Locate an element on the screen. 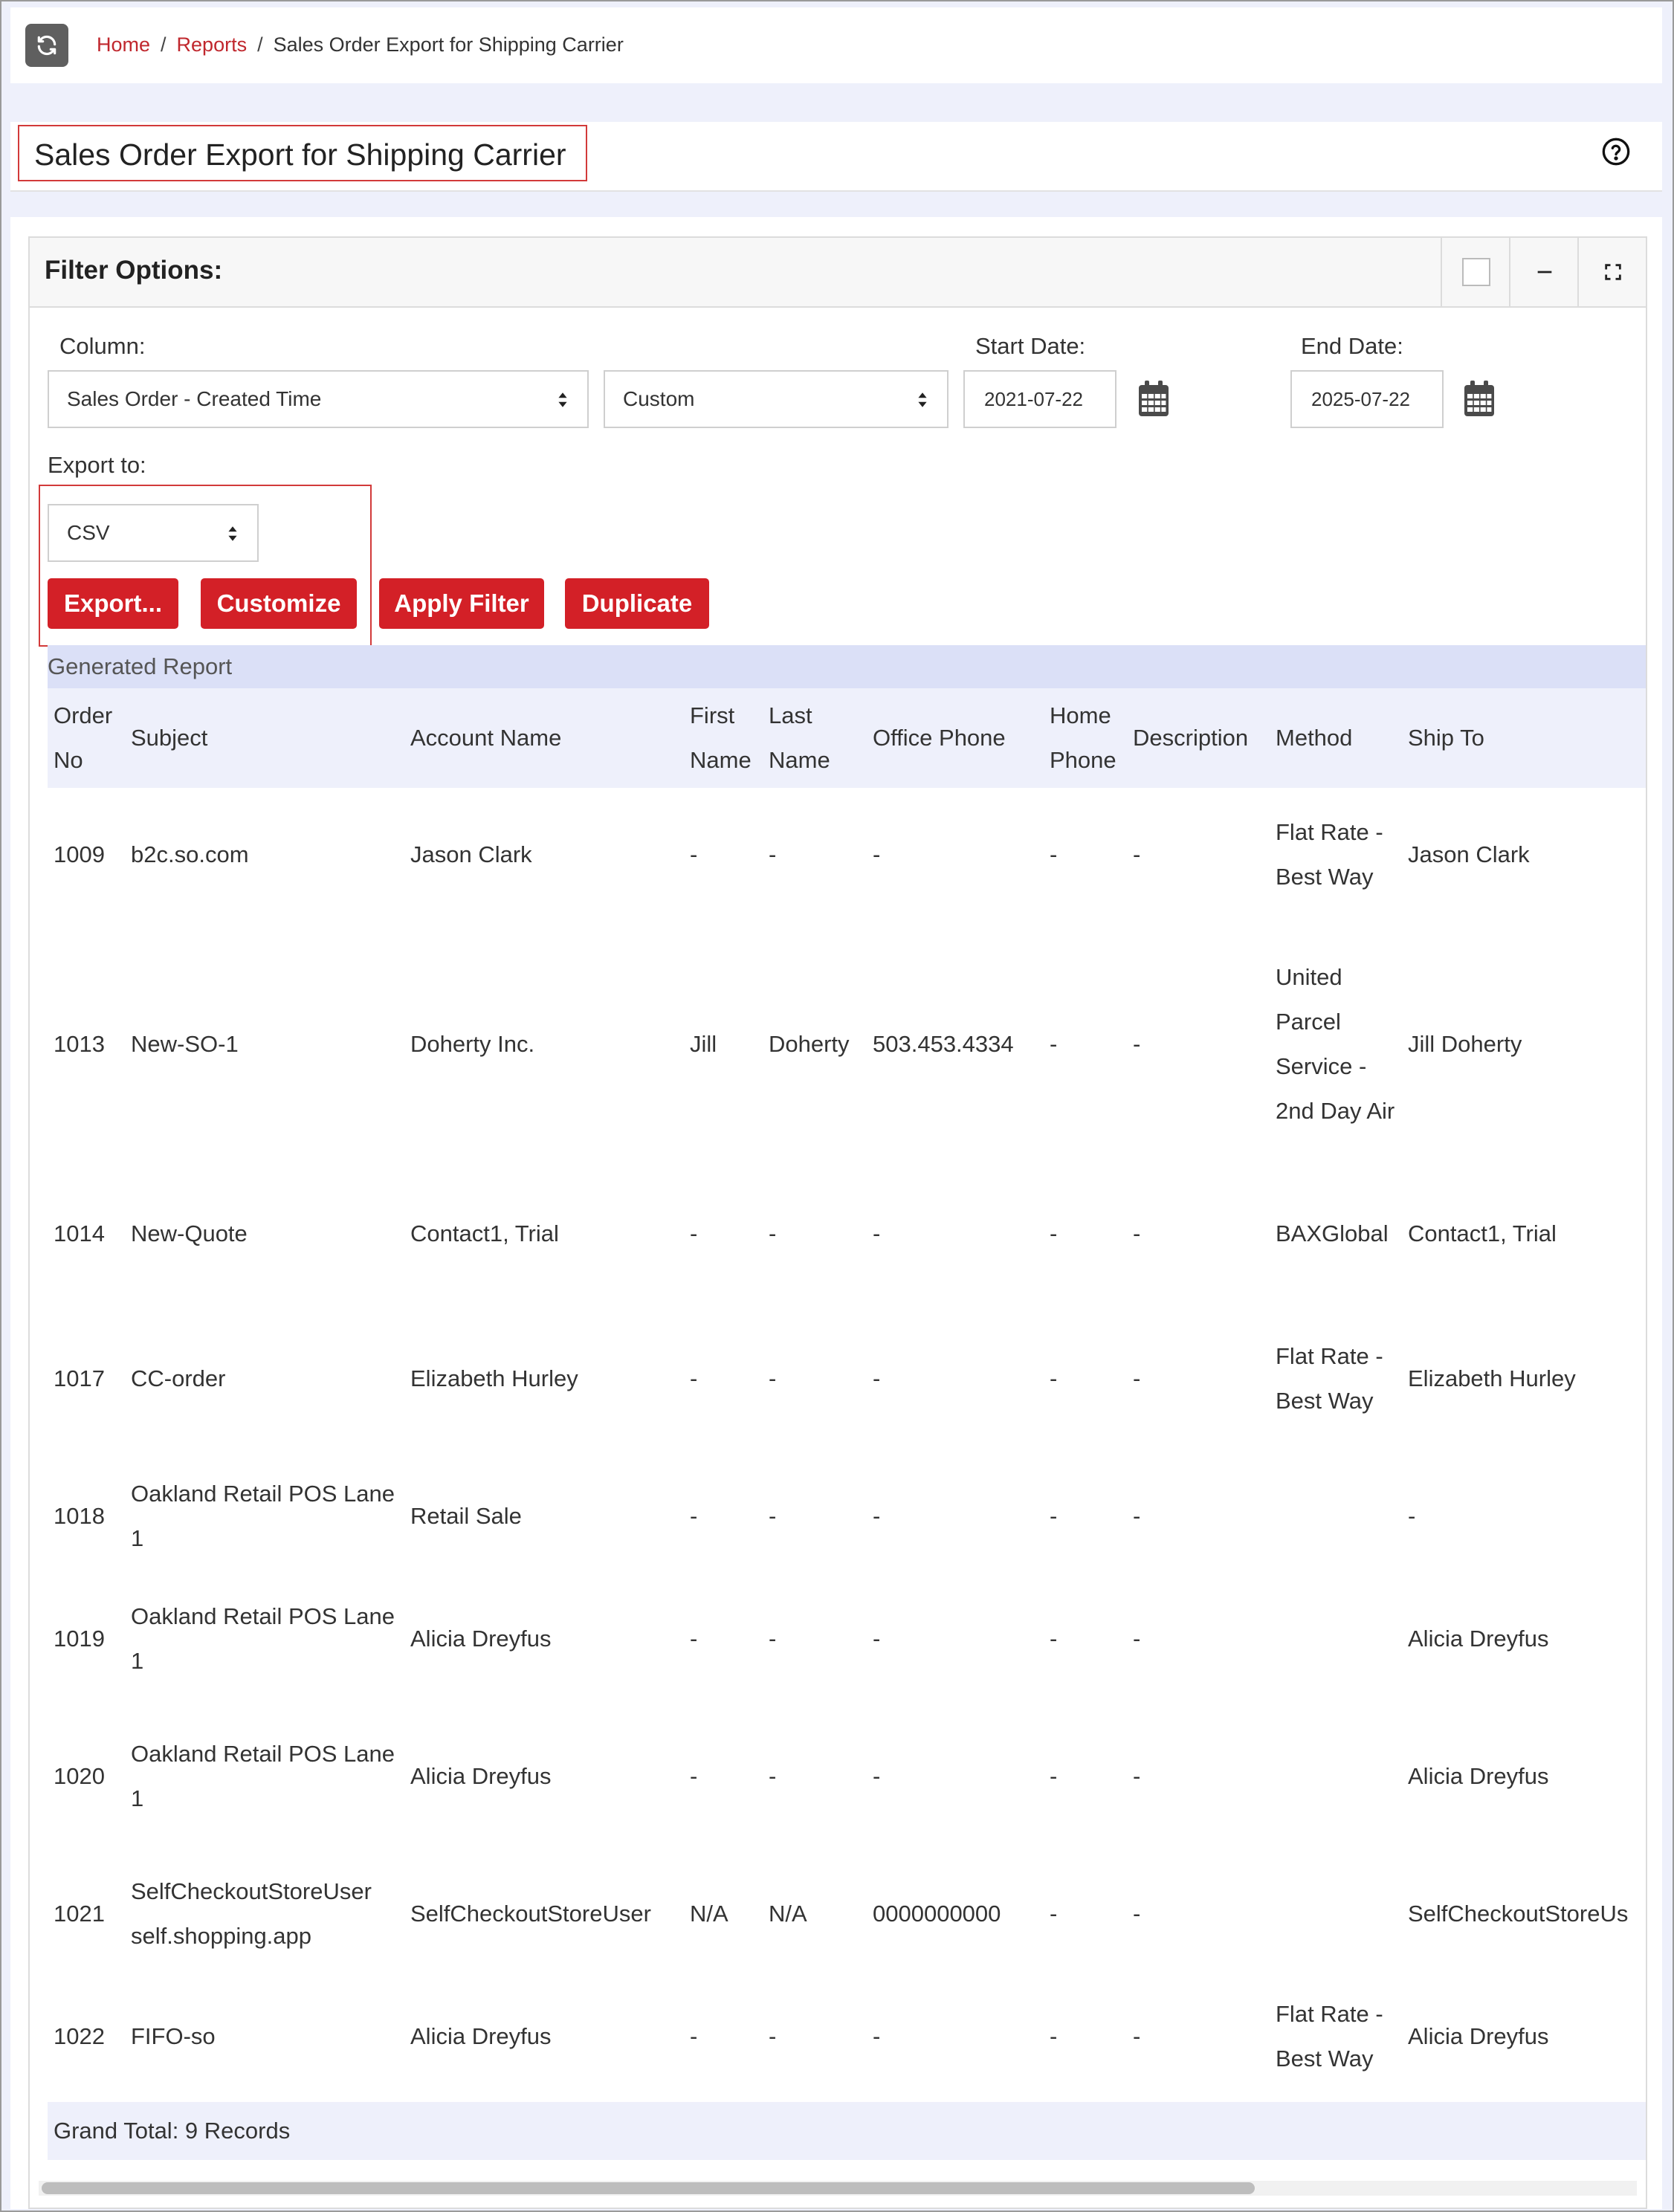 This screenshot has height=2212, width=1674. export-format-select: CSV is located at coordinates (153, 533).